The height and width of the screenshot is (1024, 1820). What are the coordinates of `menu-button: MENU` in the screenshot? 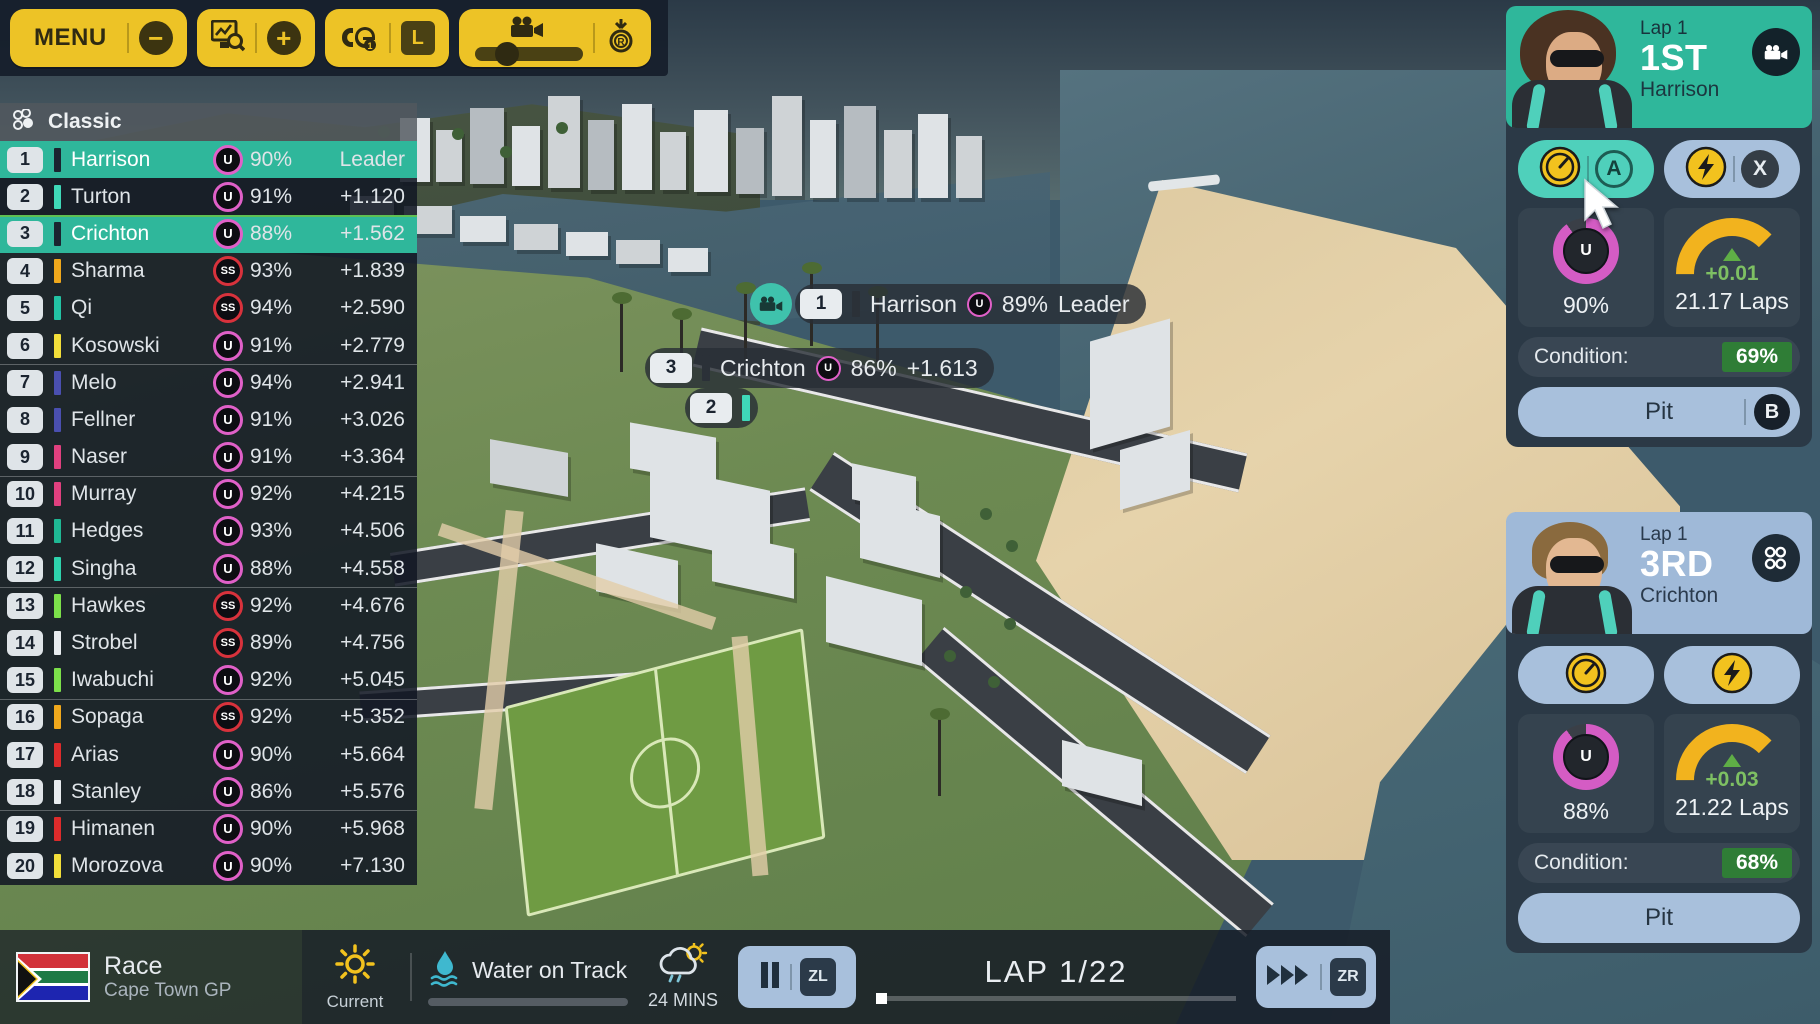 It's located at (70, 38).